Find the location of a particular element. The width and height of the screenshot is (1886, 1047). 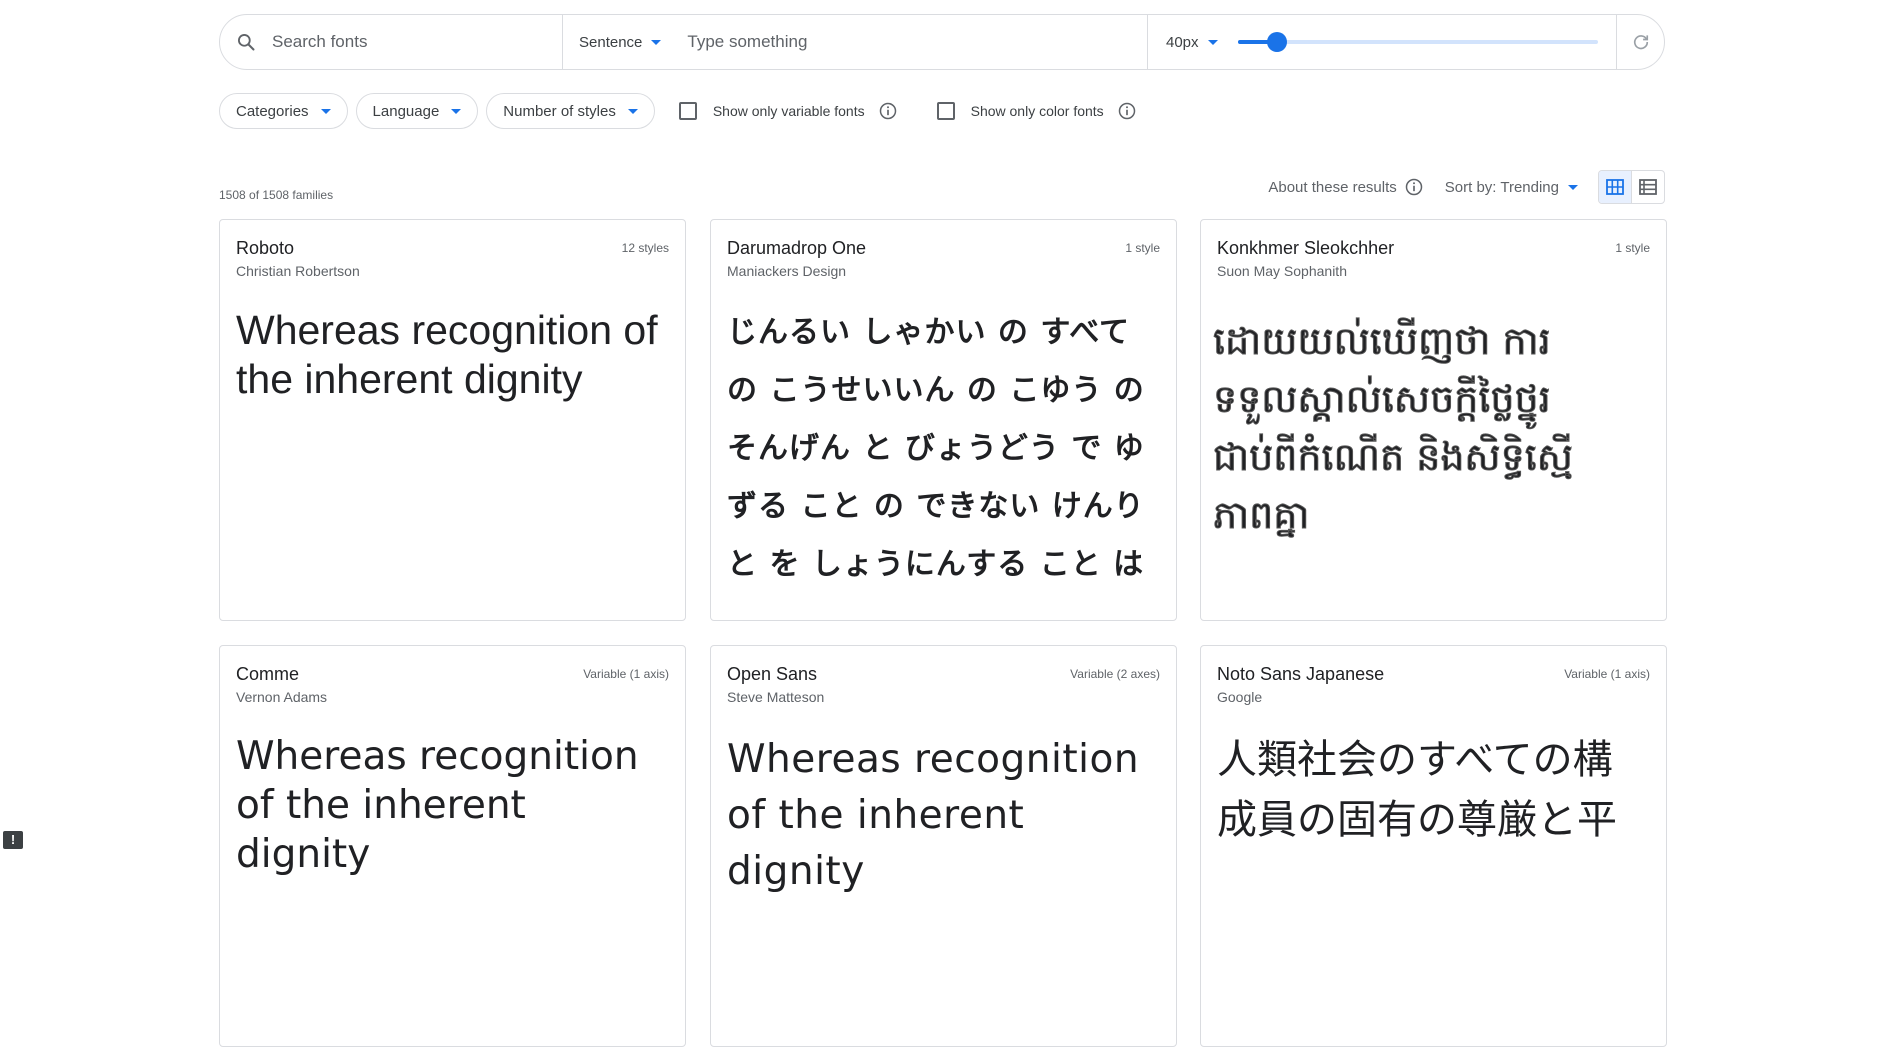

search-section is located at coordinates (391, 42).